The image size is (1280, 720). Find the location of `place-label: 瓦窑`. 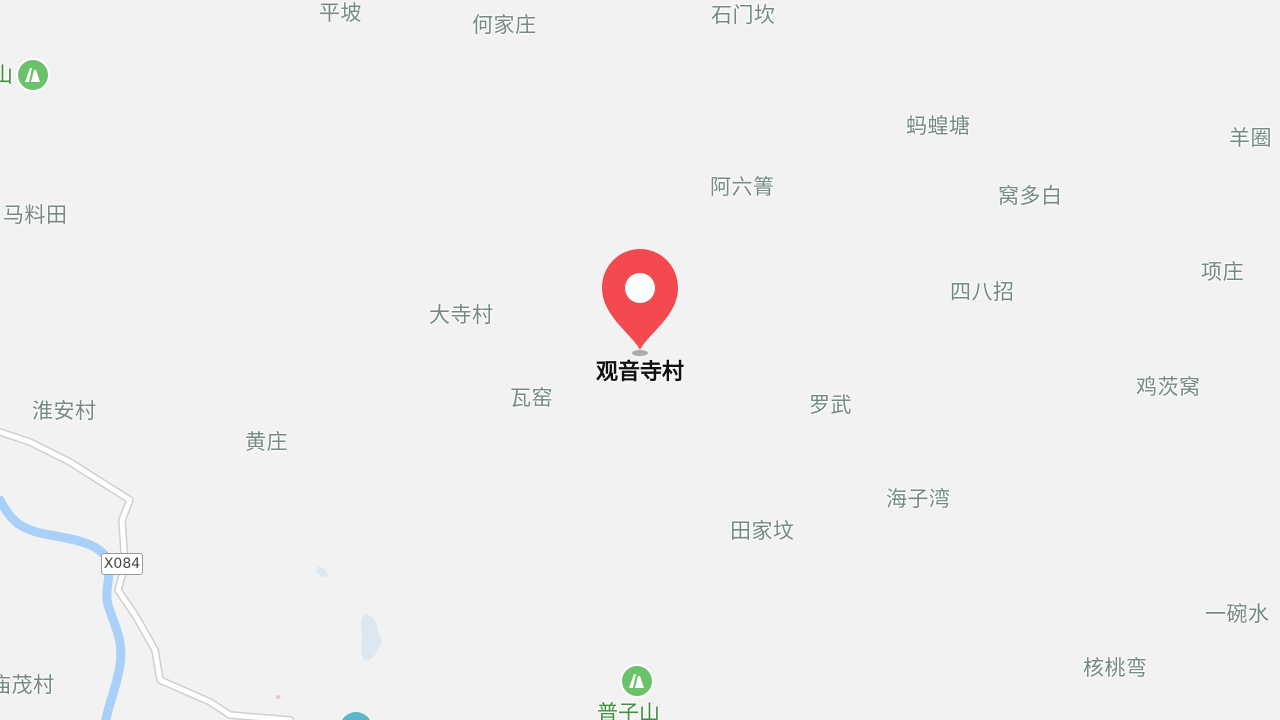

place-label: 瓦窑 is located at coordinates (531, 398).